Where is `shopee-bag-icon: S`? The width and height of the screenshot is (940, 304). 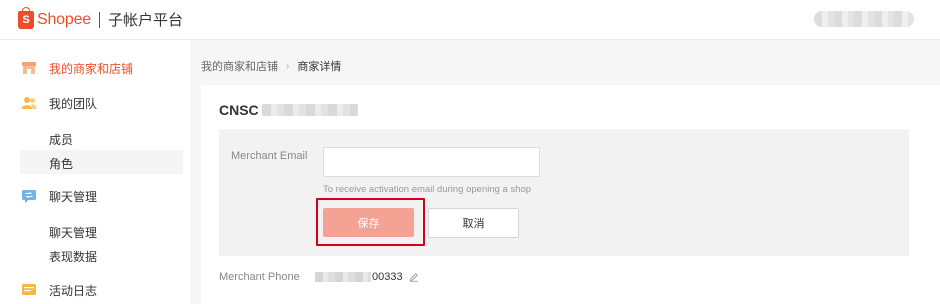 shopee-bag-icon: S is located at coordinates (26, 17).